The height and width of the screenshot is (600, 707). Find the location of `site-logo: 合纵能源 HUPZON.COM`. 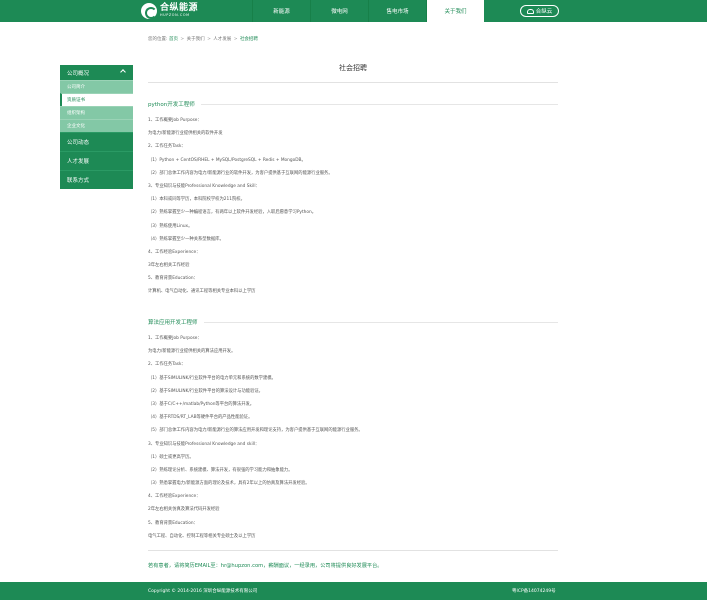

site-logo: 合纵能源 HUPZON.COM is located at coordinates (169, 11).